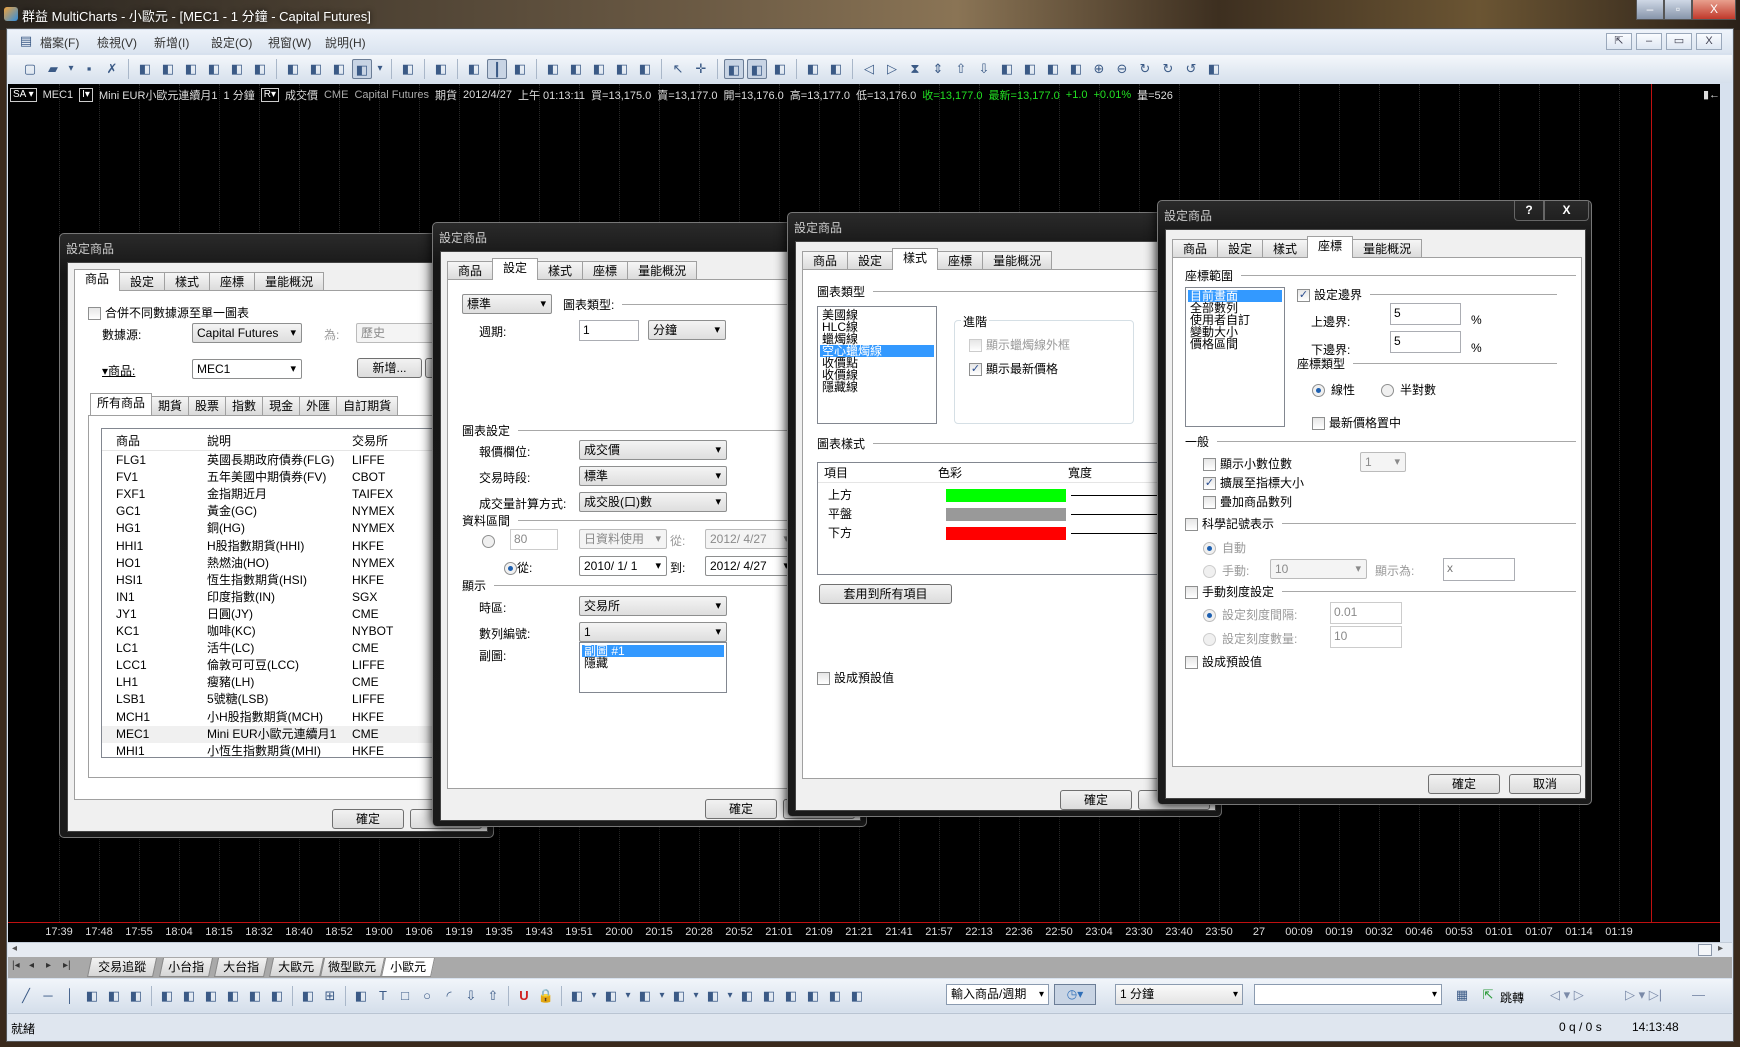 The width and height of the screenshot is (1740, 1047). I want to click on menu-4: 視窗(W), so click(289, 42).